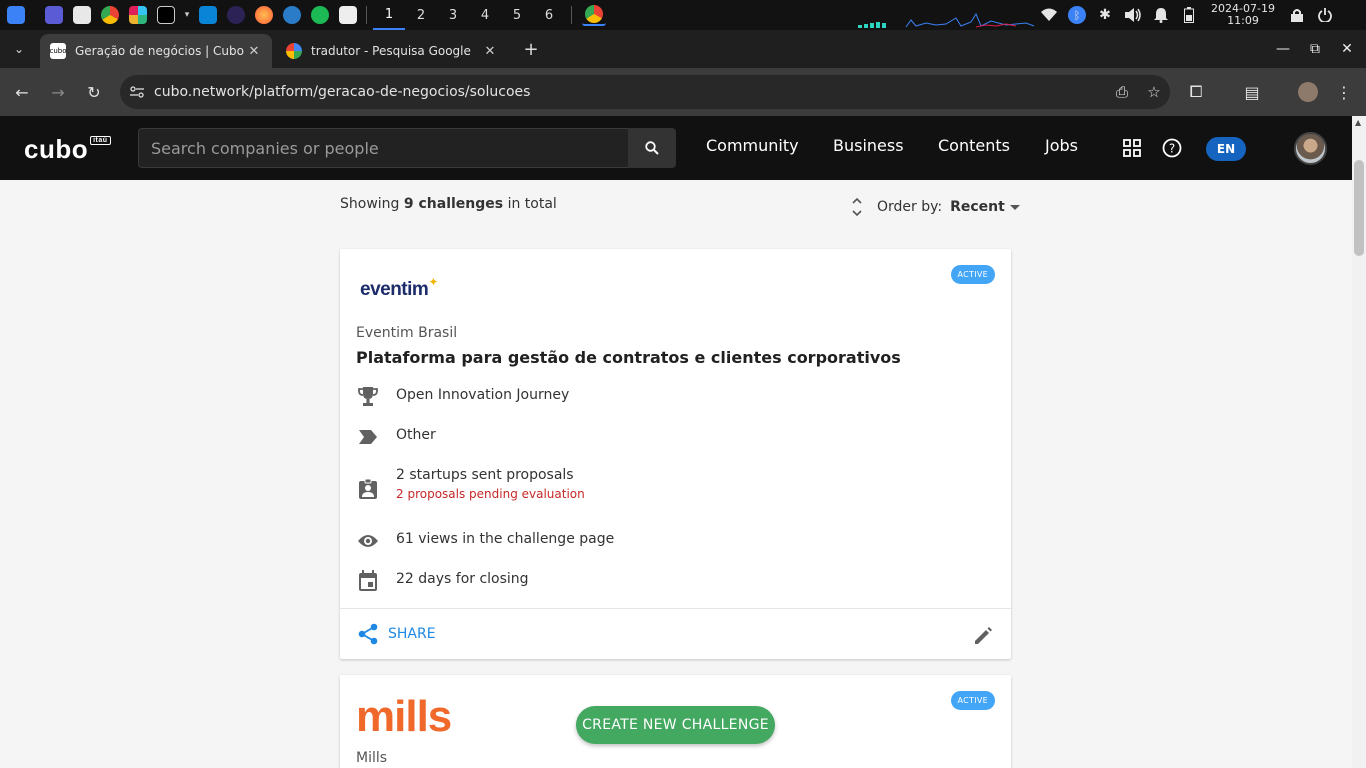 Image resolution: width=1366 pixels, height=768 pixels. Describe the element at coordinates (1283, 49) in the screenshot. I see `minimize-button: —` at that location.